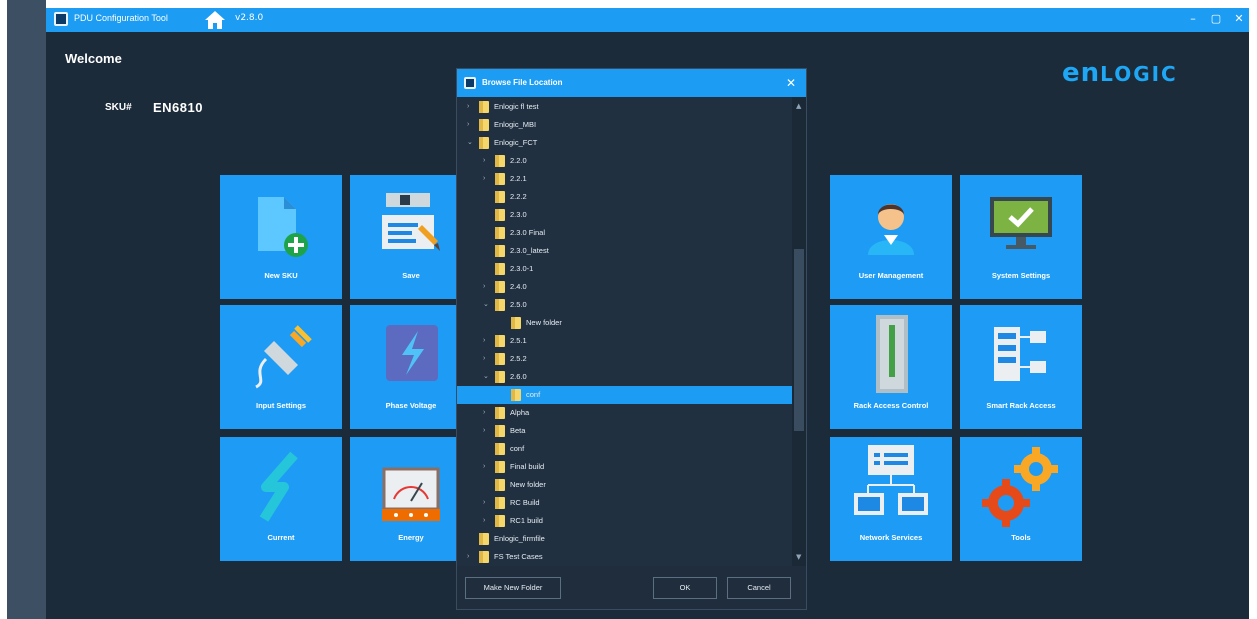 This screenshot has height=619, width=1257. What do you see at coordinates (624, 125) in the screenshot?
I see `tree-item: › Enlogic_MBI` at bounding box center [624, 125].